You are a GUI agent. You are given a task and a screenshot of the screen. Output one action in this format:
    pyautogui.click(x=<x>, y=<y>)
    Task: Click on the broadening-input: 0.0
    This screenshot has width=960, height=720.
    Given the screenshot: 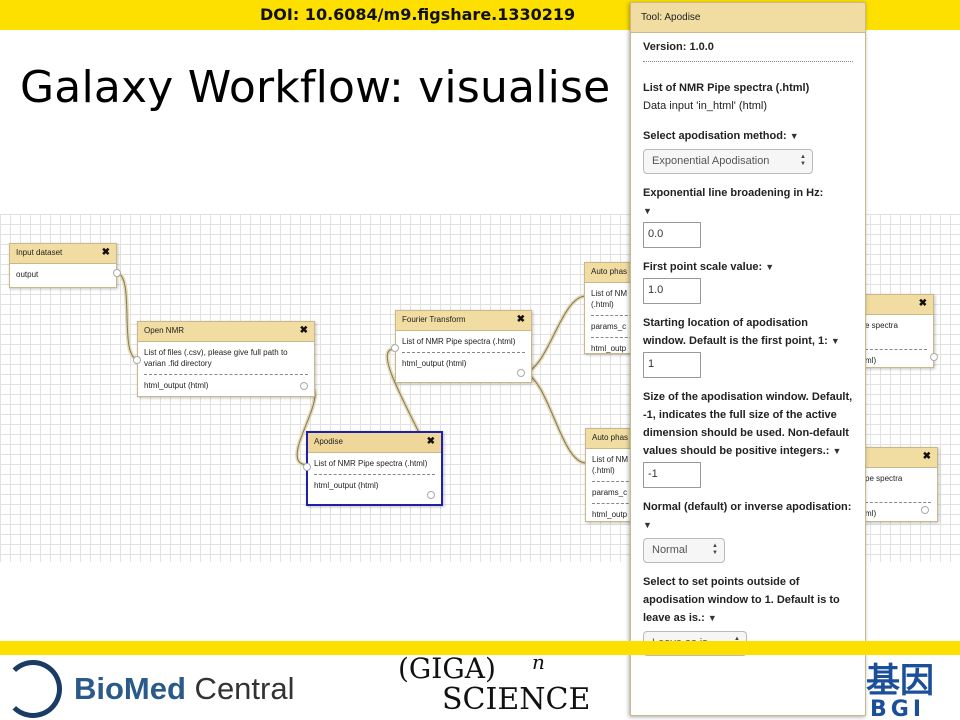 What is the action you would take?
    pyautogui.click(x=672, y=235)
    